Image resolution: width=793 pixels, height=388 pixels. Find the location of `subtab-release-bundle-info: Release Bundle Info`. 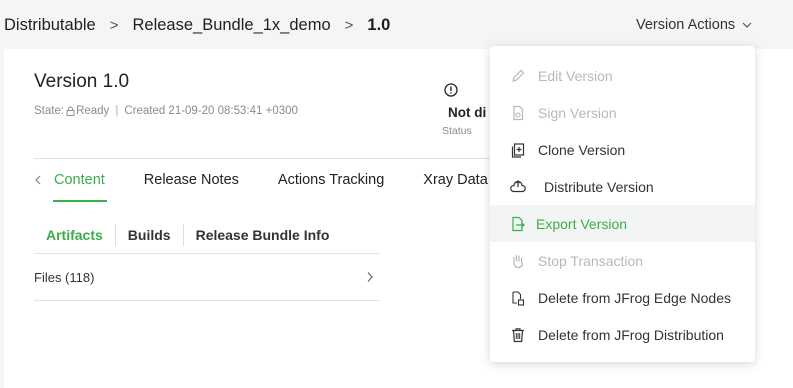

subtab-release-bundle-info: Release Bundle Info is located at coordinates (263, 235).